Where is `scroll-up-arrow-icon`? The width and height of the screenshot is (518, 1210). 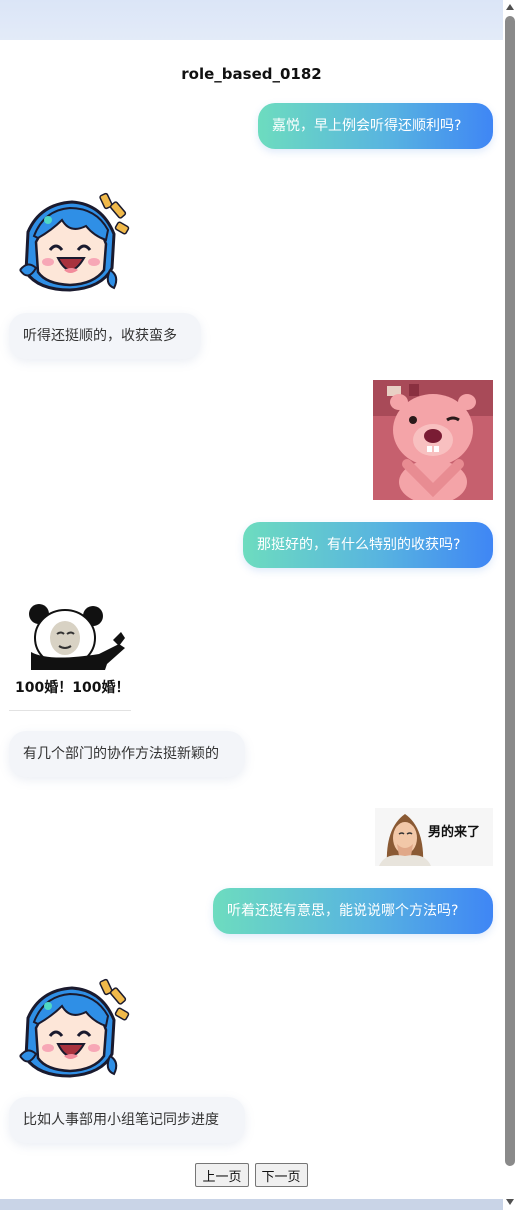
scroll-up-arrow-icon is located at coordinates (510, 7).